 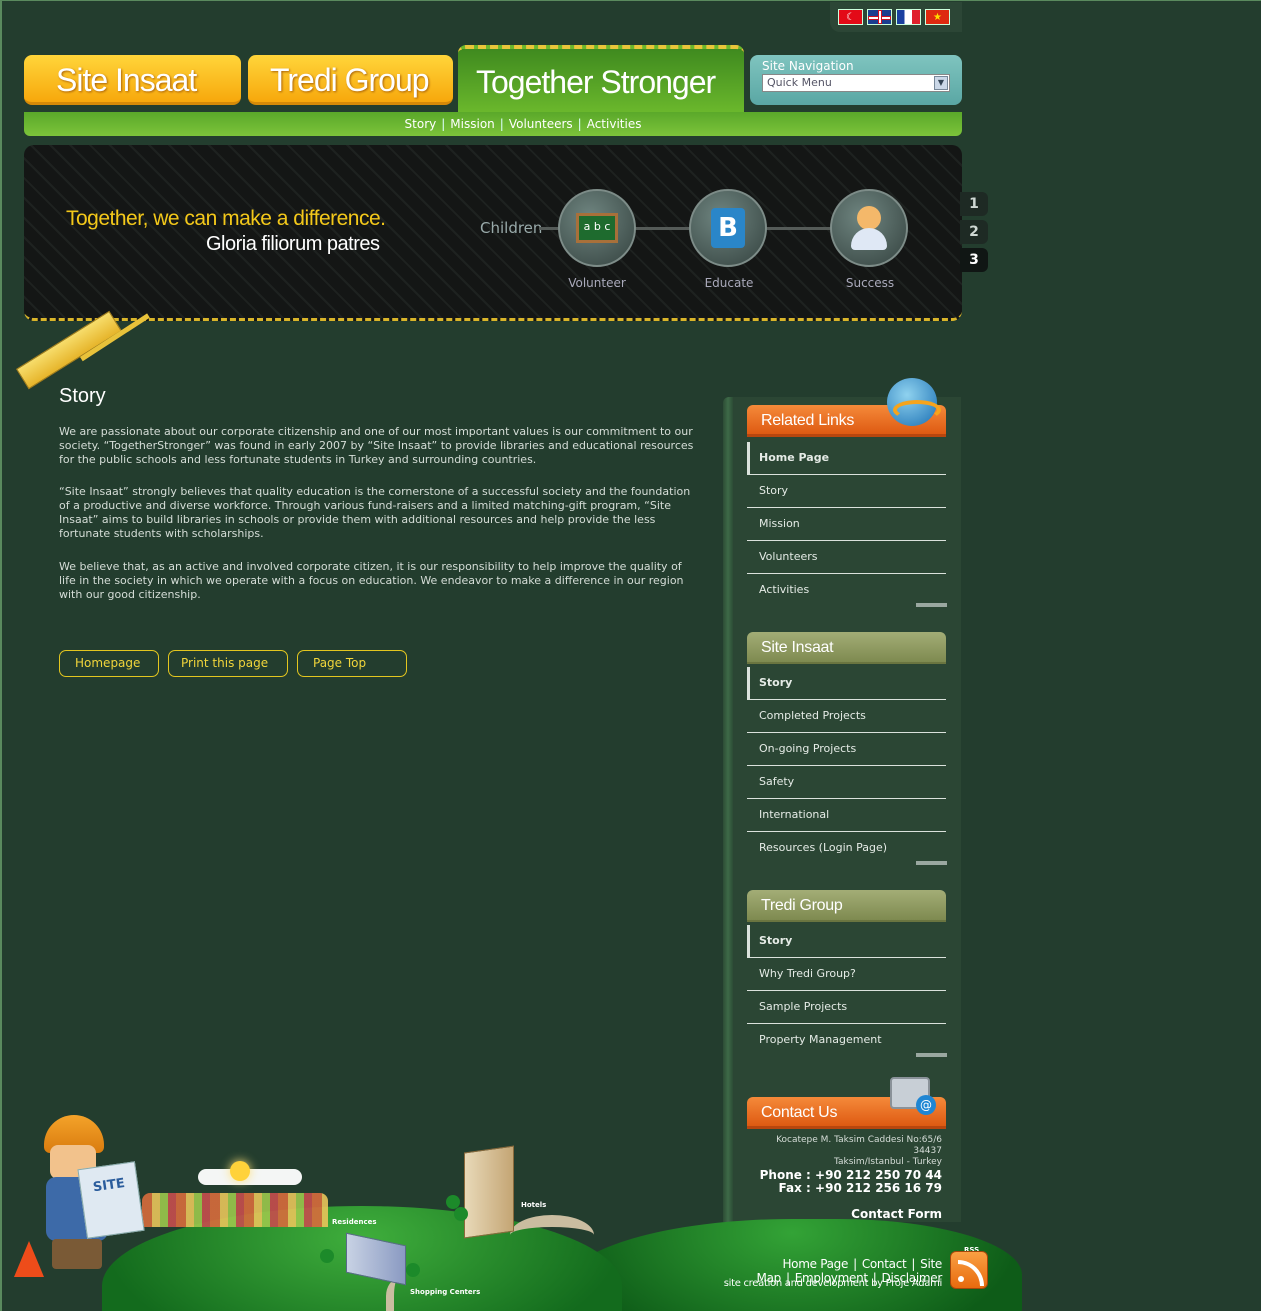 I want to click on china-flag-icon: ★, so click(x=937, y=17).